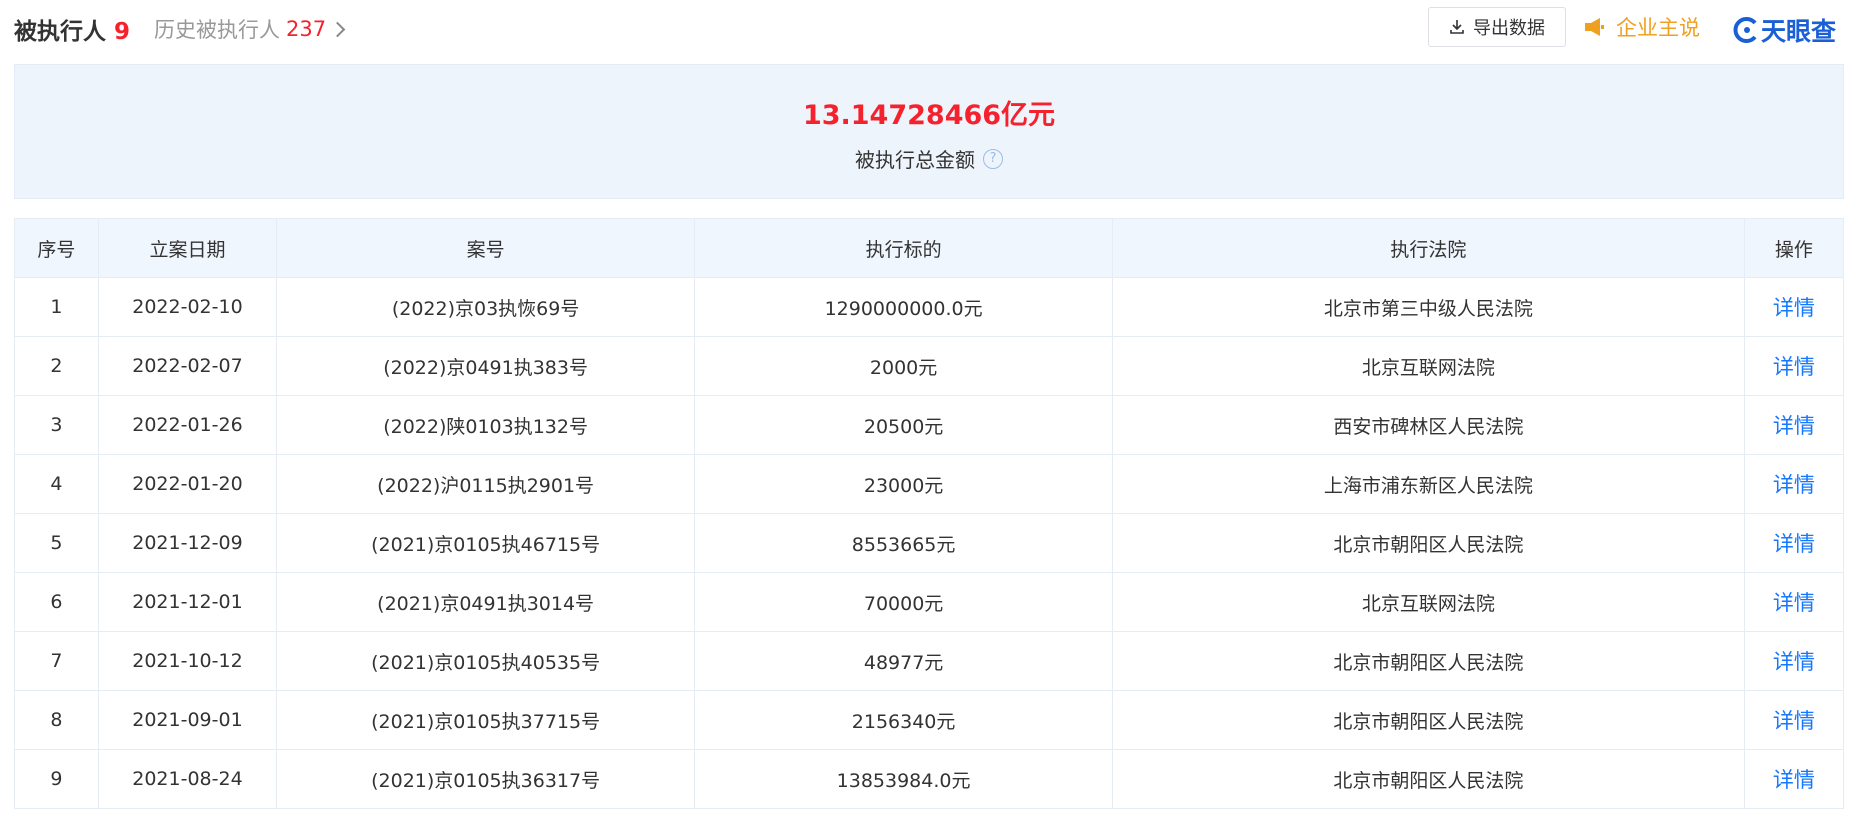 This screenshot has height=820, width=1858. What do you see at coordinates (1428, 484) in the screenshot?
I see `cell-court: 上海市浦东新区人民法院` at bounding box center [1428, 484].